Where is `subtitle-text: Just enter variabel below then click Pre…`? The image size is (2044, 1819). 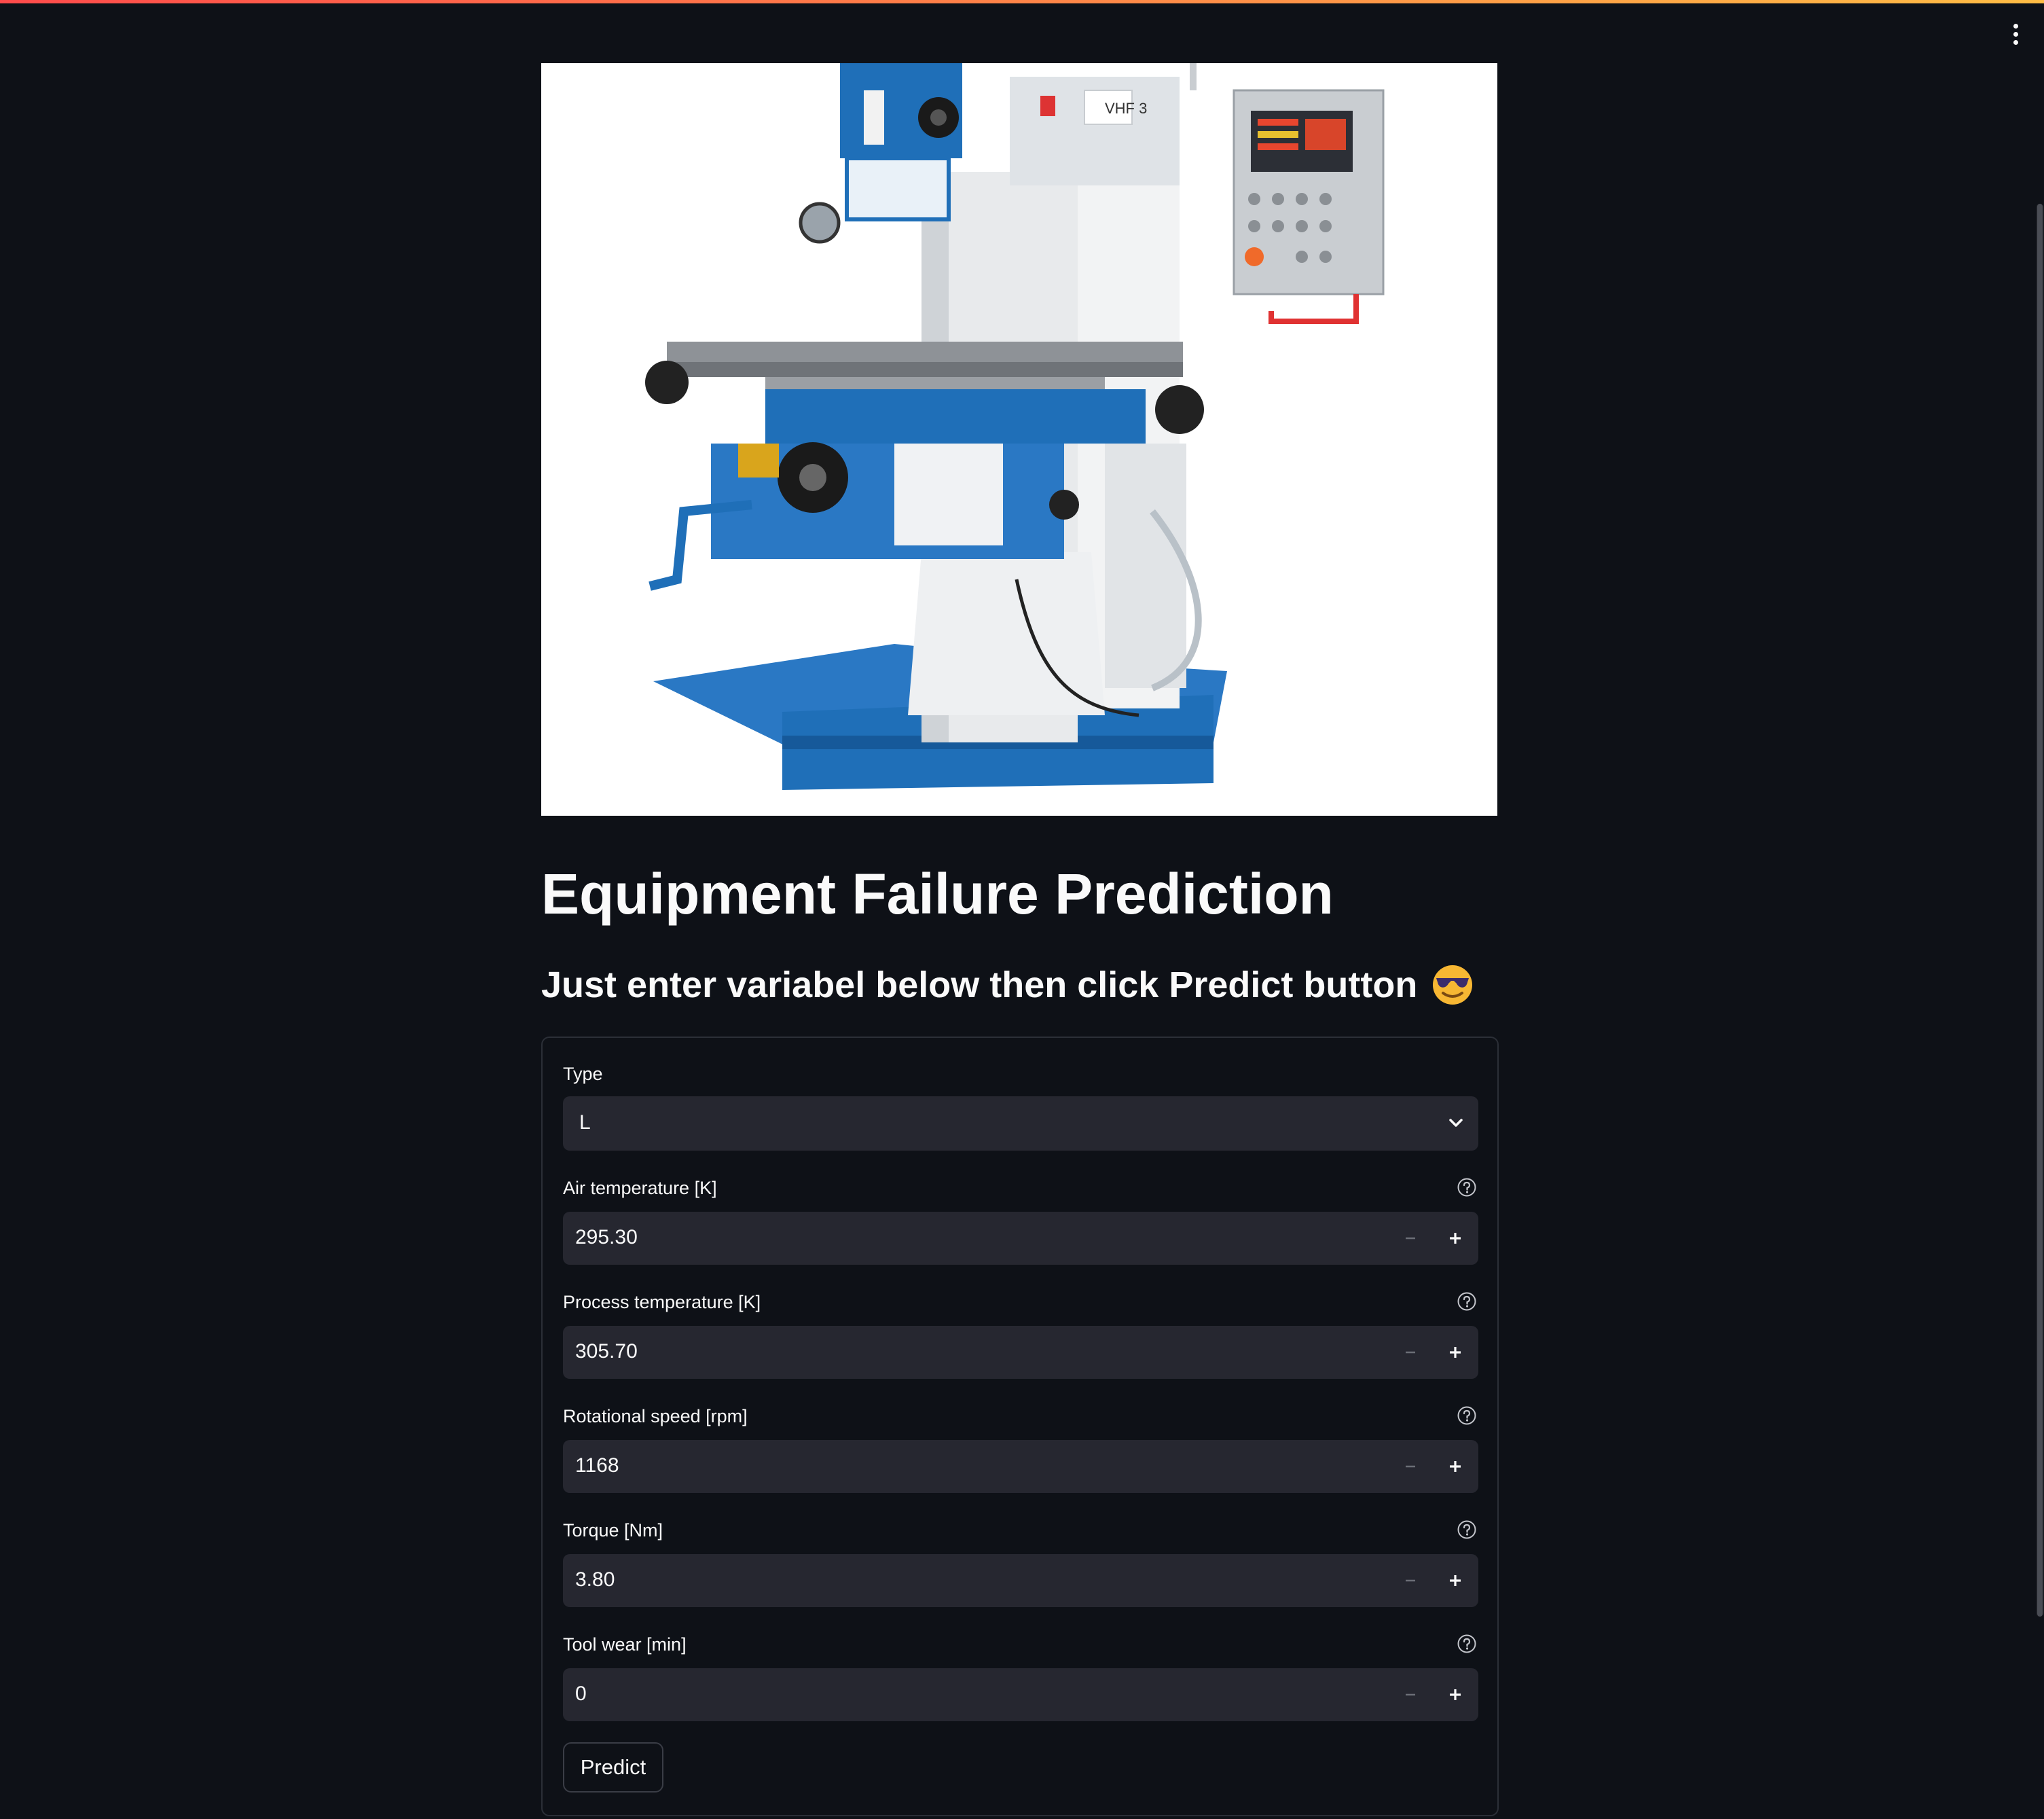
subtitle-text: Just enter variabel below then click Pre… is located at coordinates (979, 985).